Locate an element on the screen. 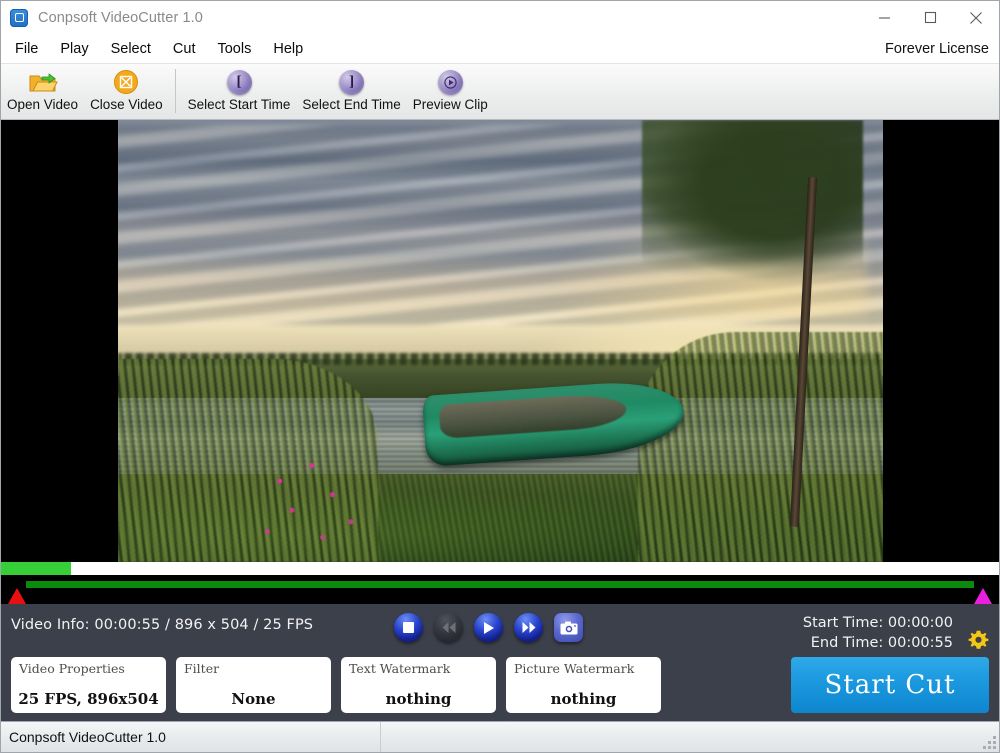 This screenshot has width=1000, height=753. select-end-time-button: ] Select End Time is located at coordinates (351, 89).